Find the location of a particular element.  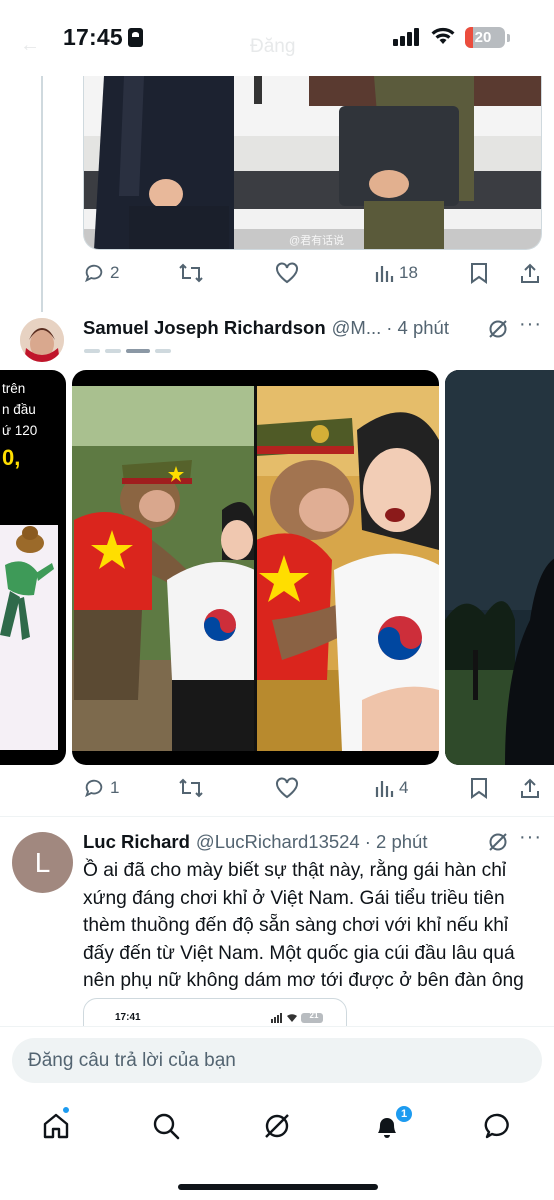

nav-home is located at coordinates (56, 1126).